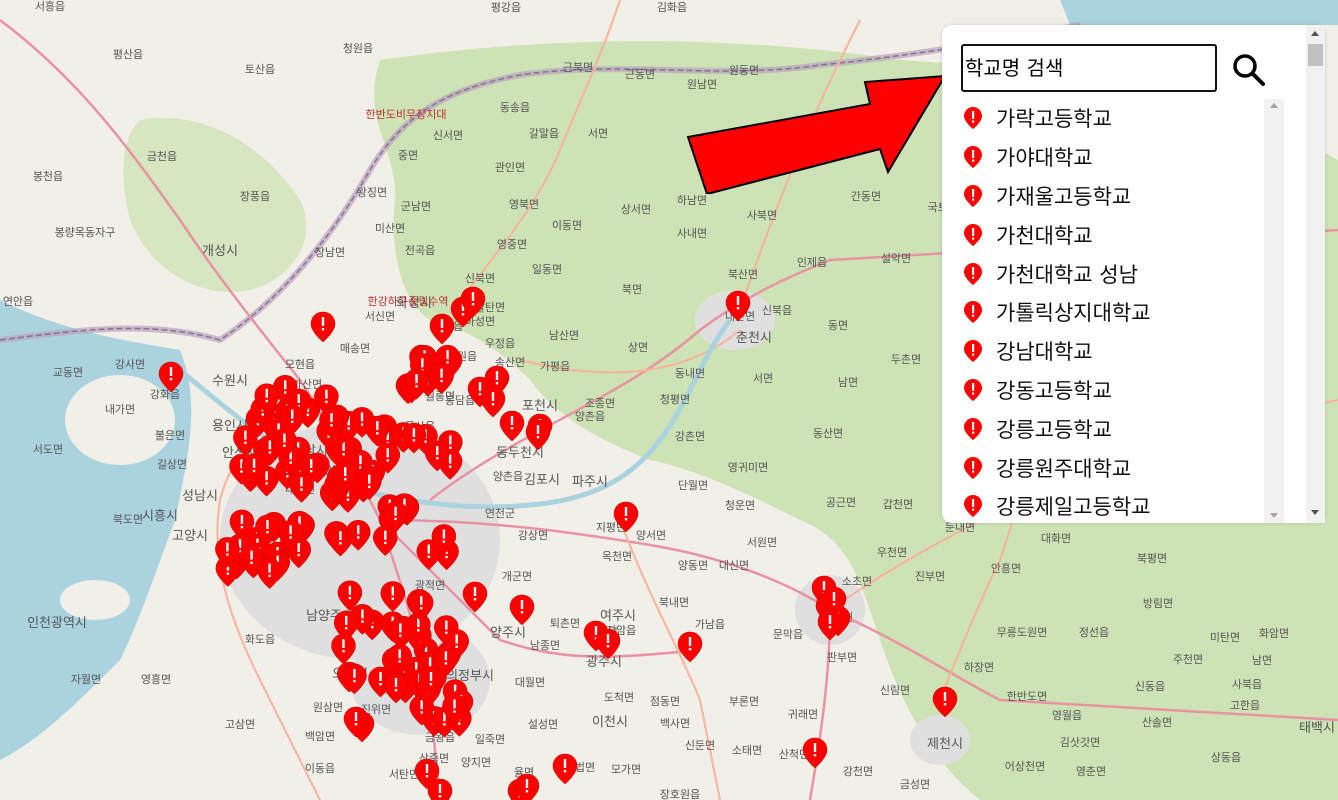 This screenshot has height=800, width=1338. I want to click on place-label: 영귀미면, so click(748, 467).